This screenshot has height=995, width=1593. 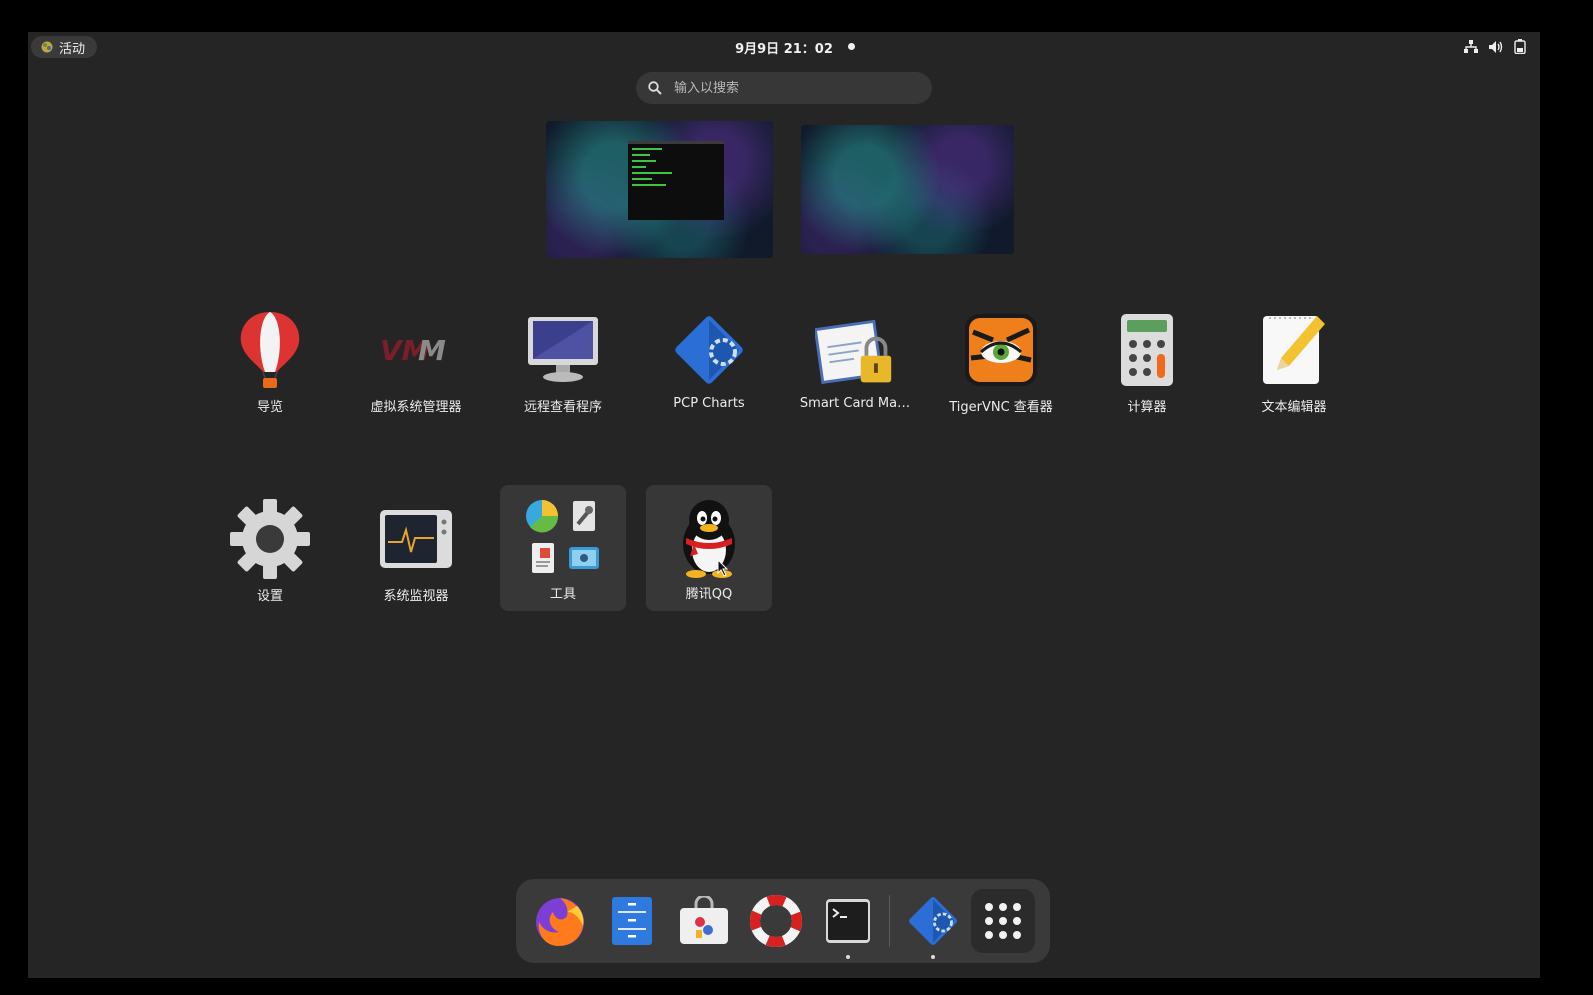 What do you see at coordinates (794, 88) in the screenshot?
I see `search-input` at bounding box center [794, 88].